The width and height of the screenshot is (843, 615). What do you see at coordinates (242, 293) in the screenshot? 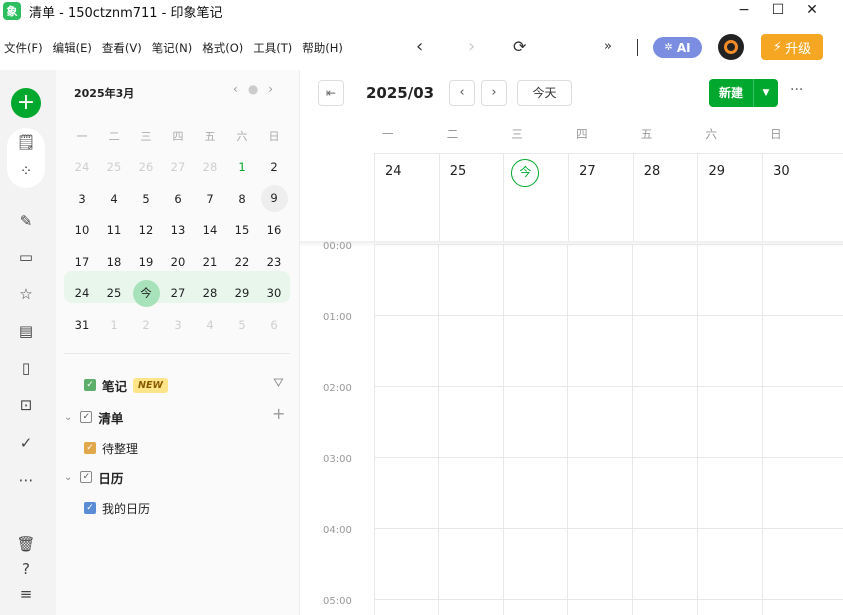
I see `mini-day: 29` at bounding box center [242, 293].